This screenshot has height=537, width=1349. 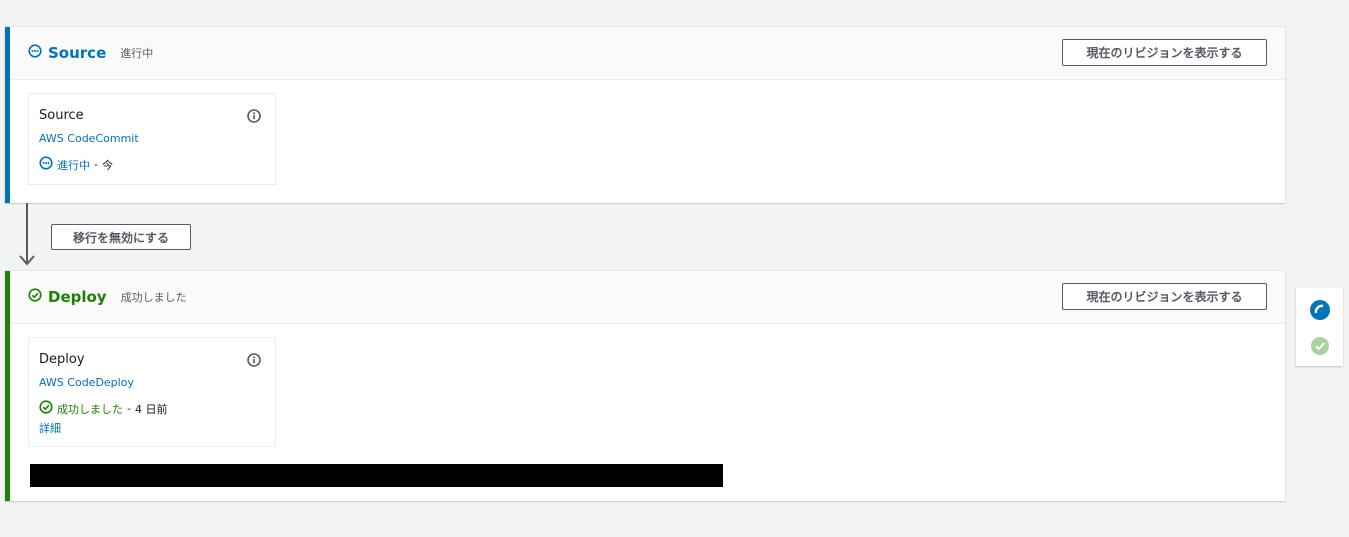 I want to click on action-status: 進行中 - 今, so click(x=152, y=164).